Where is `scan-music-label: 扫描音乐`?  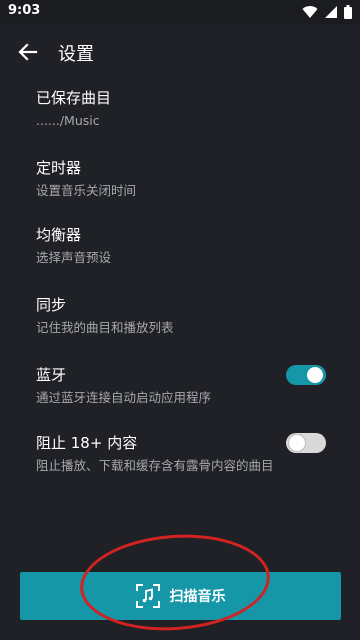
scan-music-label: 扫描音乐 is located at coordinates (197, 597).